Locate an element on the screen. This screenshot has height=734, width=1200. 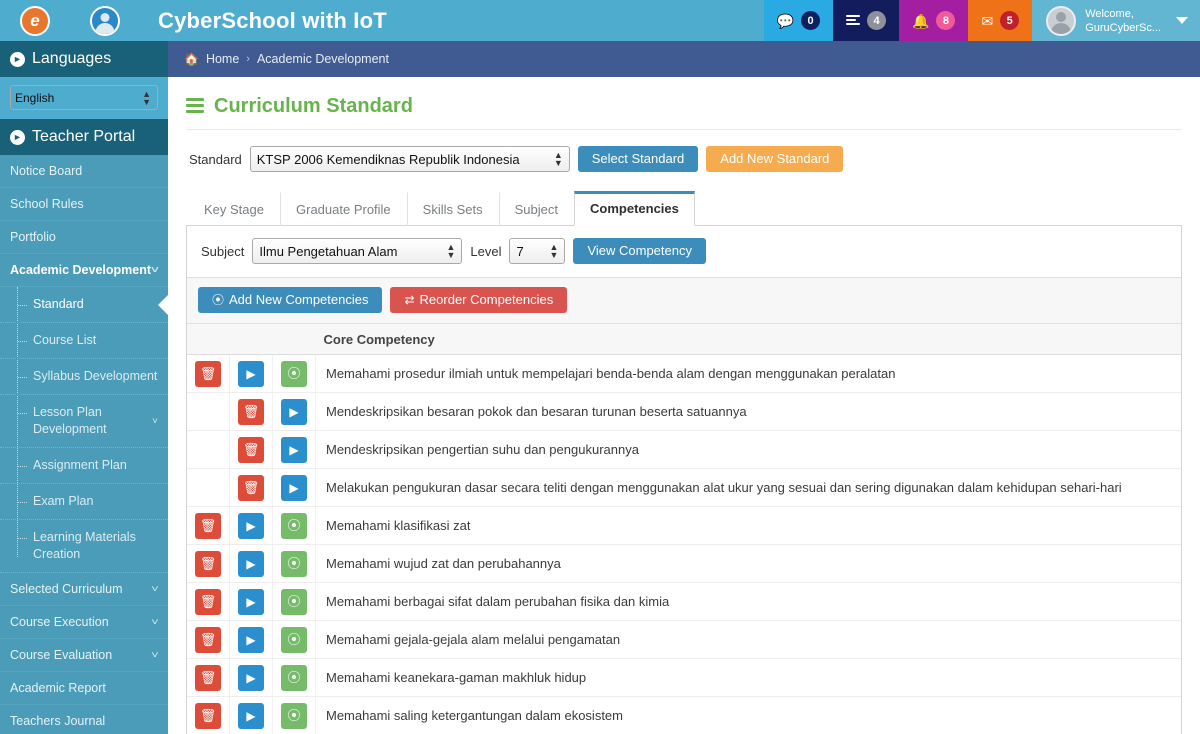
sidebar-item-label: Selected Curriculum is located at coordinates (66, 589).